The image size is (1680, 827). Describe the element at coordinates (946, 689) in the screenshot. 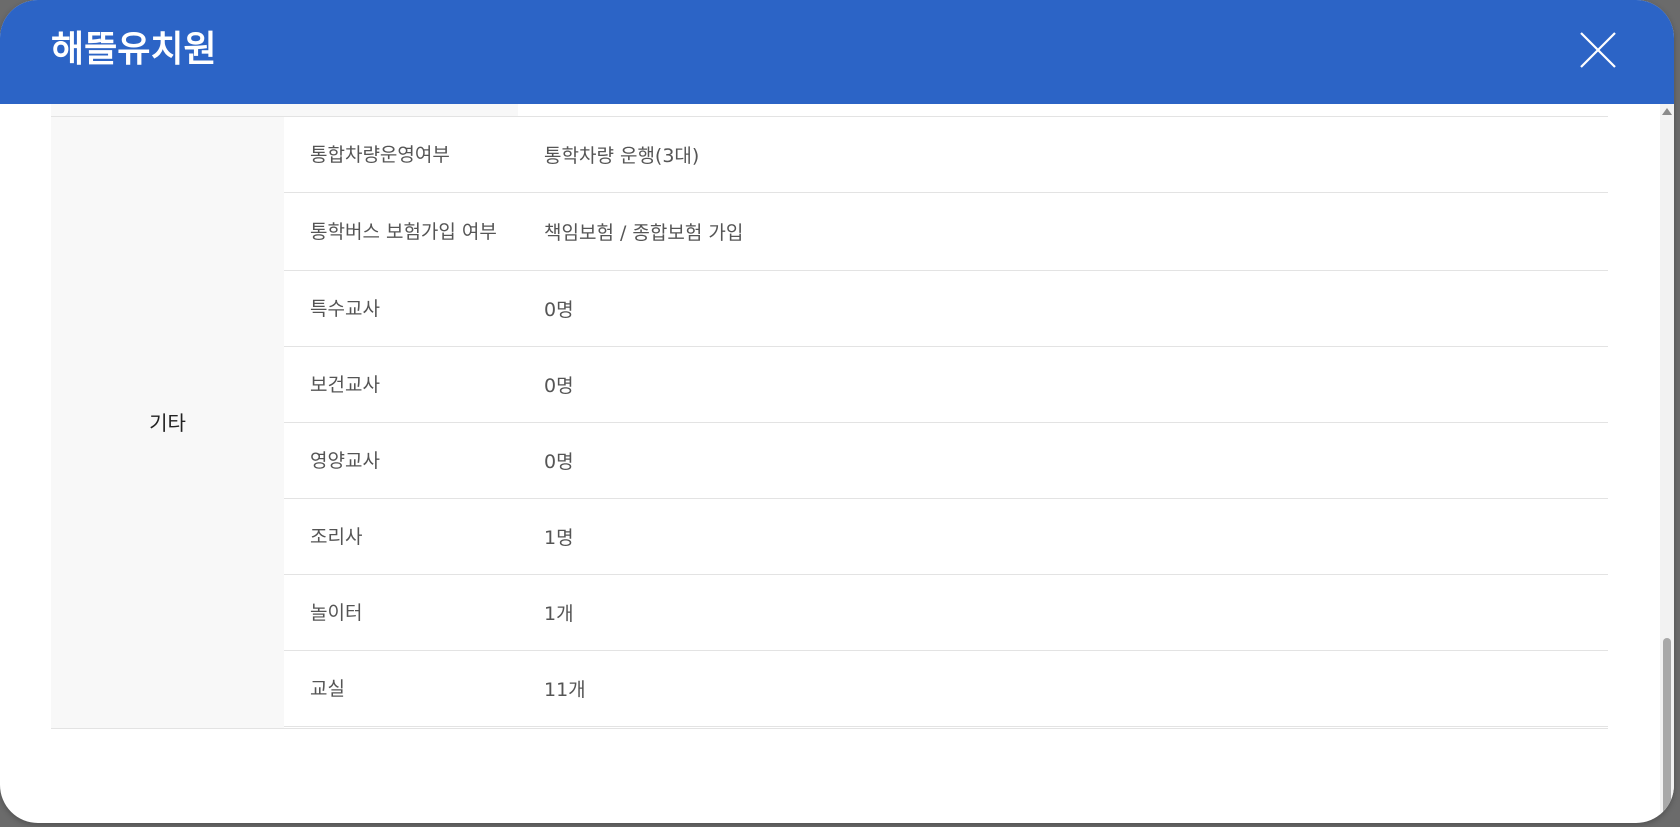

I see `table-row: 교실 11개` at that location.